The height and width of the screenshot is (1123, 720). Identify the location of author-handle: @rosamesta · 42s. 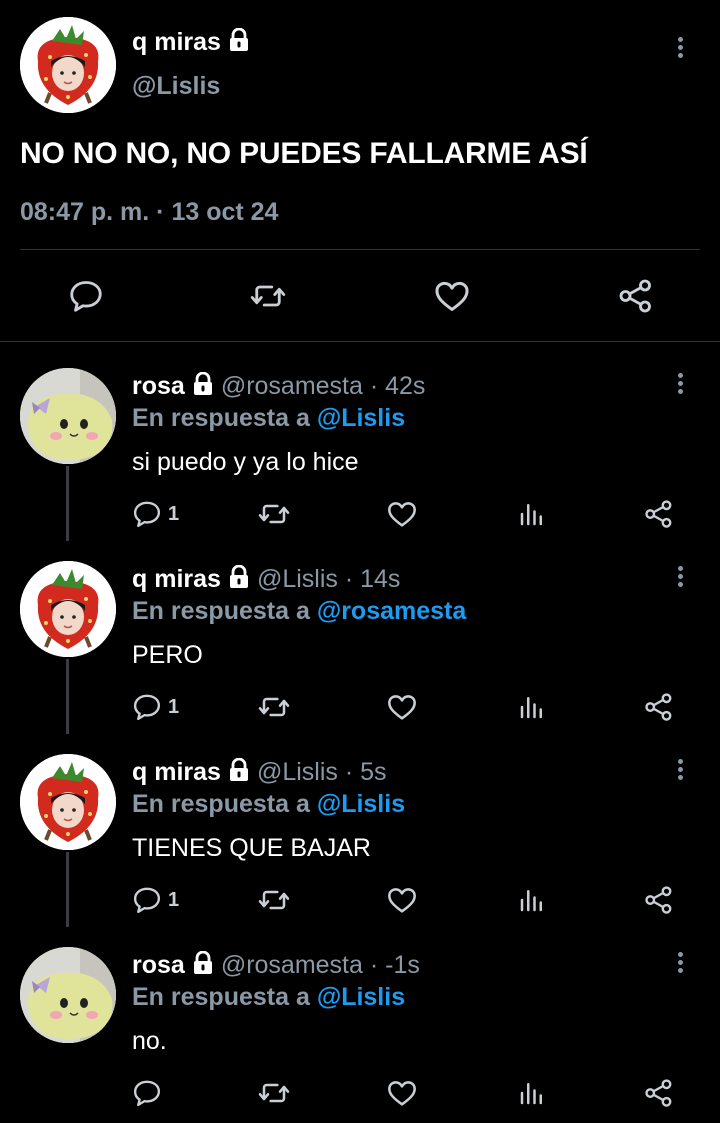
(323, 386).